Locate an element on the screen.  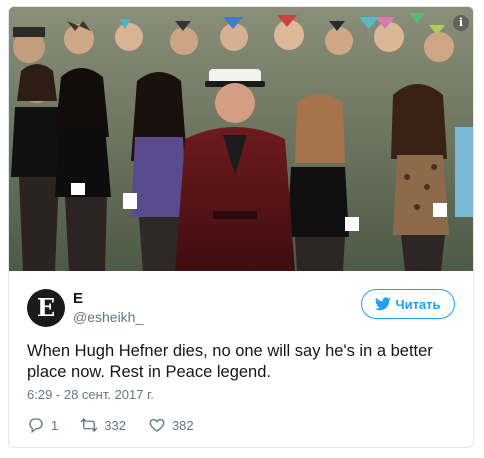
tweet-actions: 1 332 382 is located at coordinates (121, 425).